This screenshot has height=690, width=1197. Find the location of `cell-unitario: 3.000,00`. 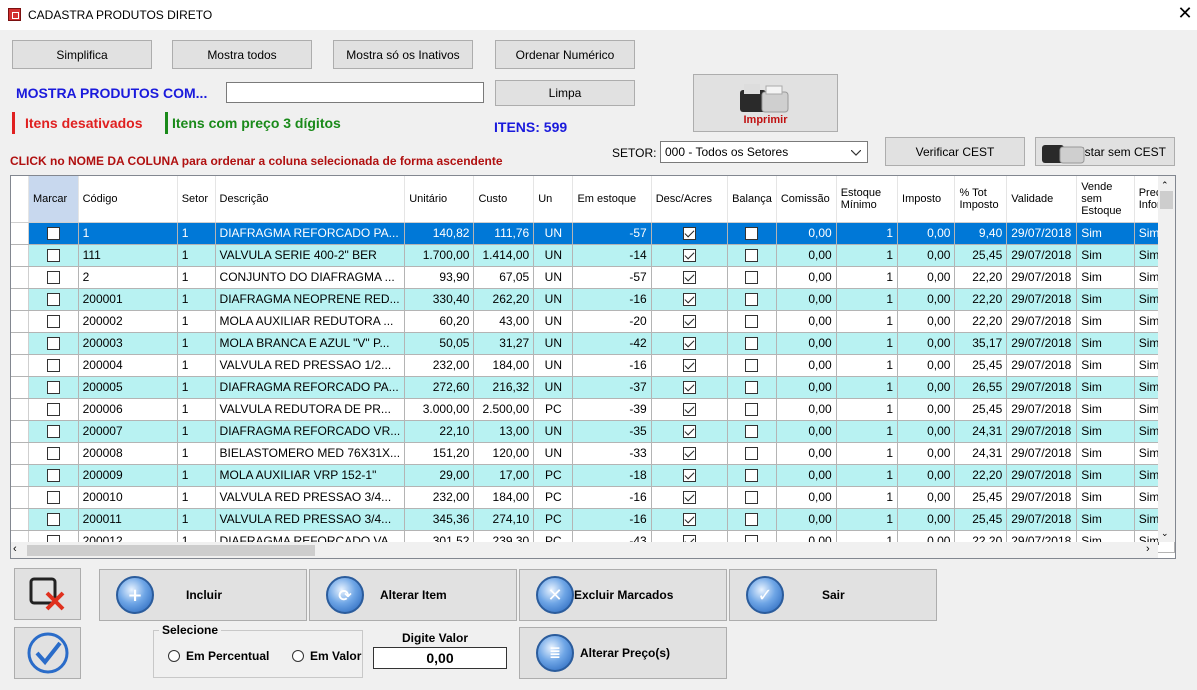

cell-unitario: 3.000,00 is located at coordinates (439, 409).